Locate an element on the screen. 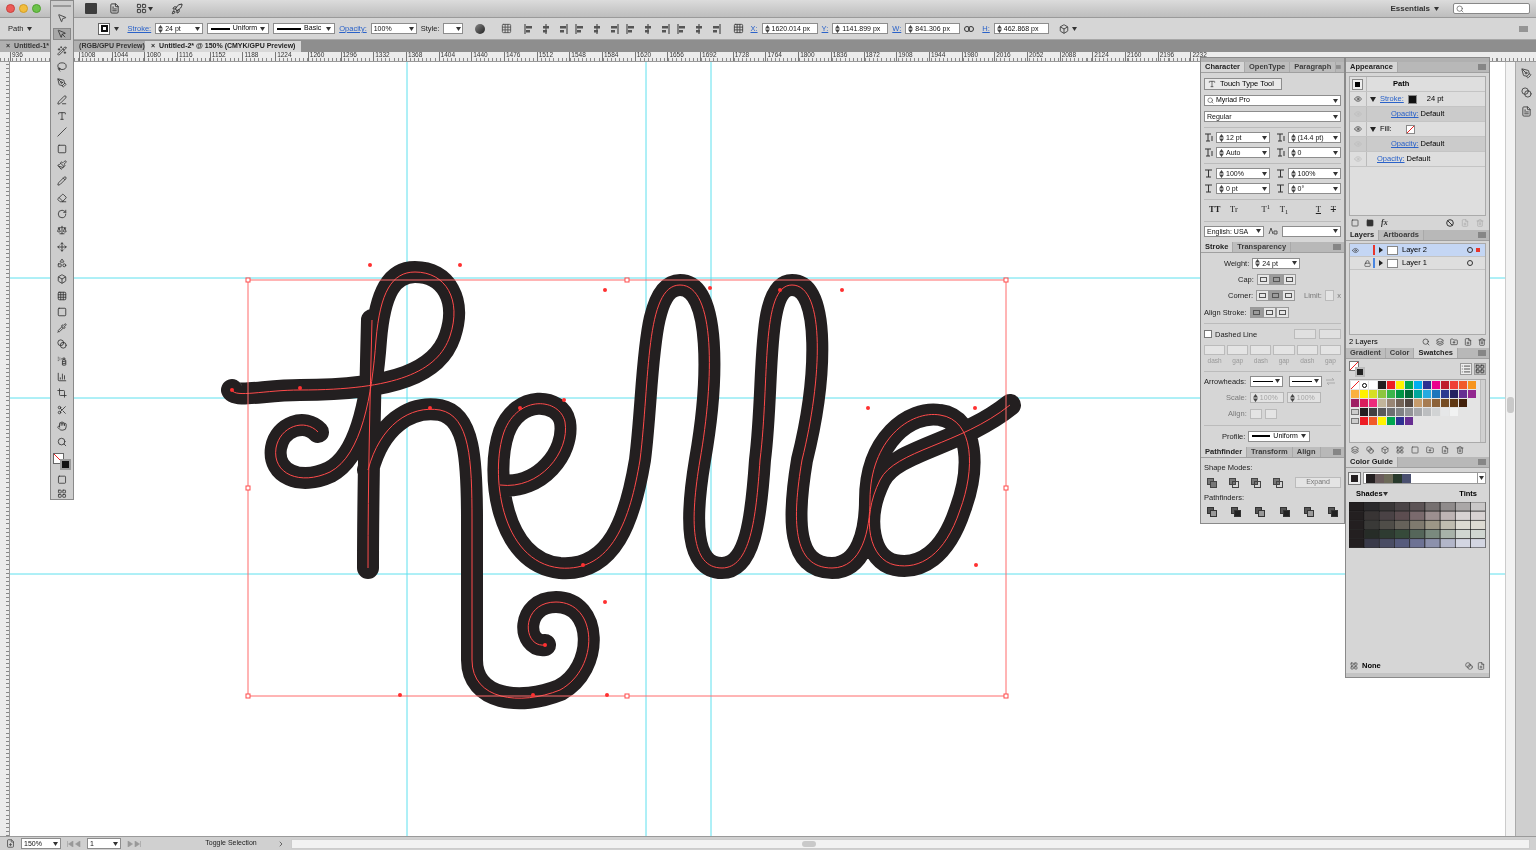 The height and width of the screenshot is (850, 1536). type-style-button: Tr is located at coordinates (1234, 209).